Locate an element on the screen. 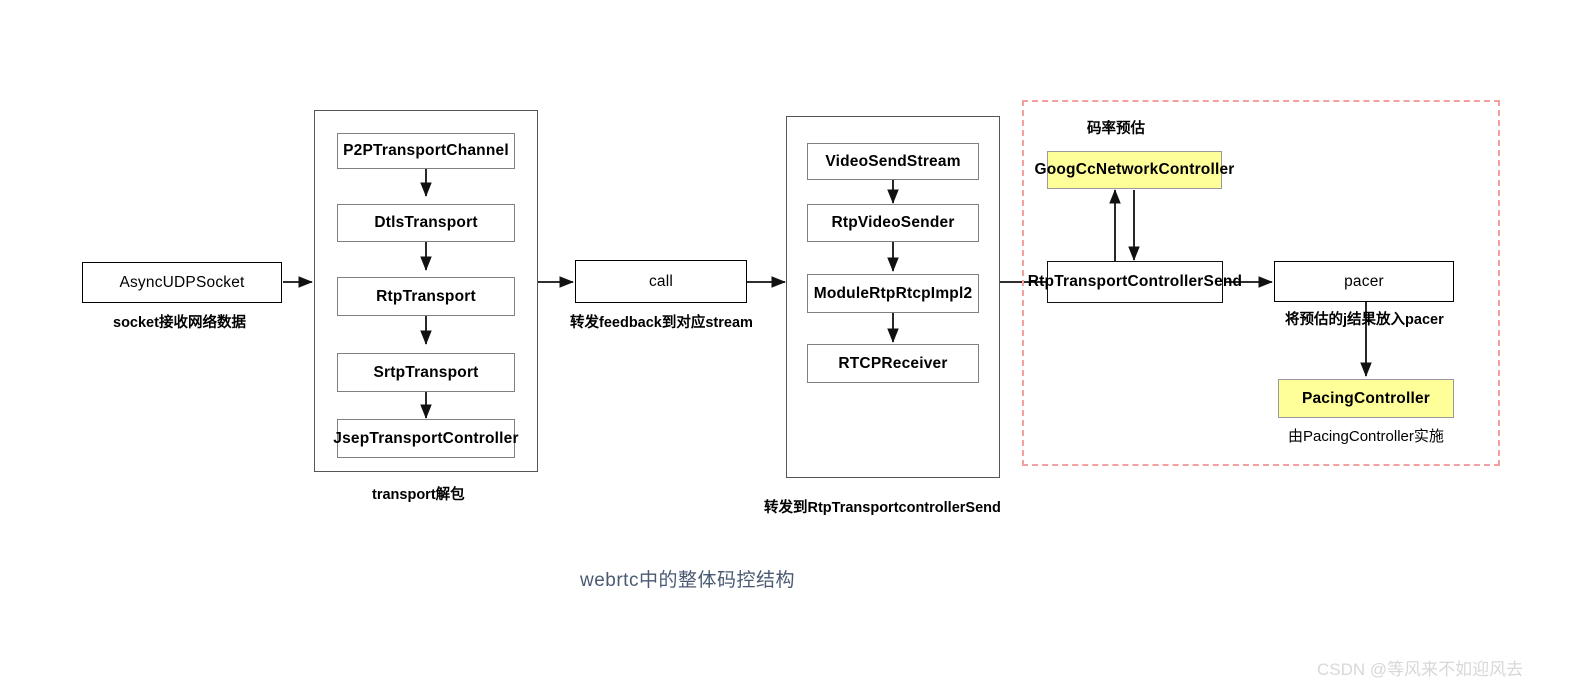  node-label: ModuleRtpRtcpImpl2 is located at coordinates (893, 293).